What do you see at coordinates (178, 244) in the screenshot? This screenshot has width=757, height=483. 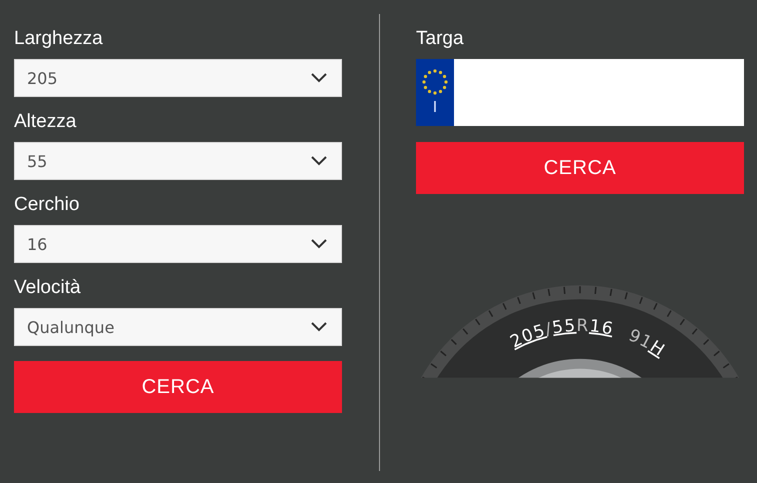 I see `select-field: 16` at bounding box center [178, 244].